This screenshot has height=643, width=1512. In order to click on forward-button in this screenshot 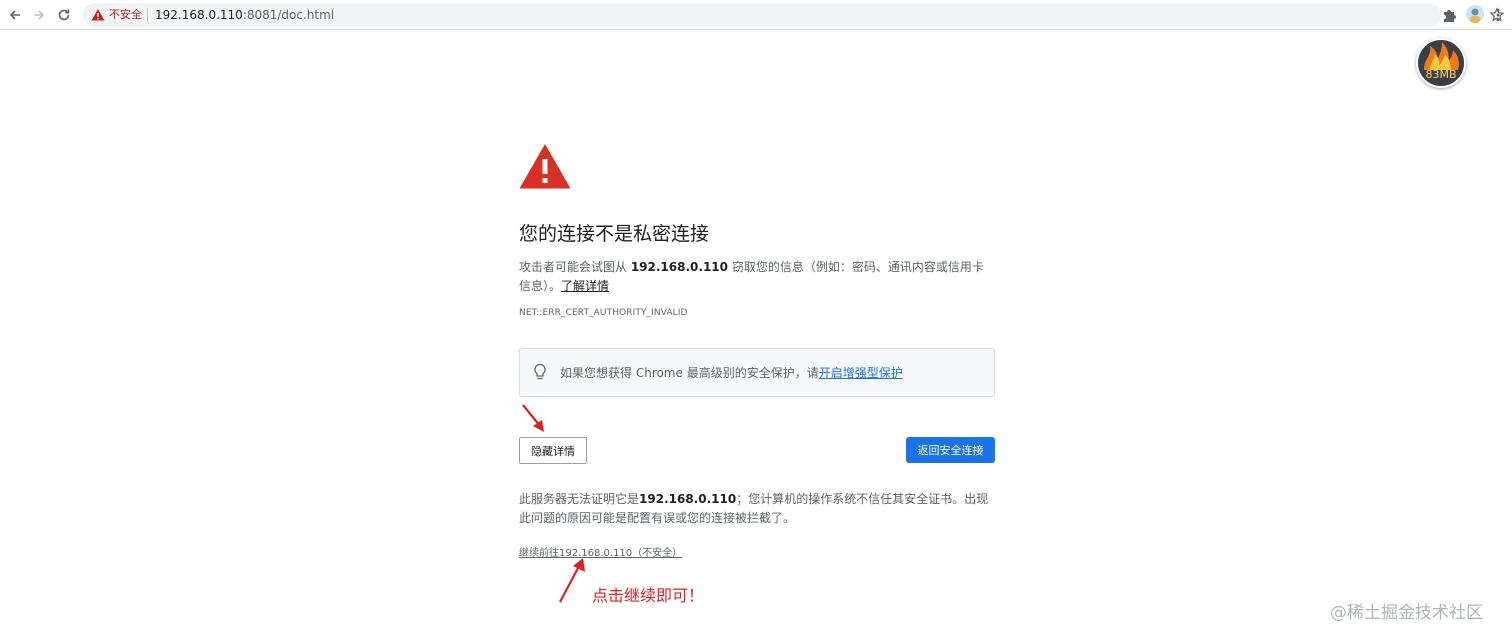, I will do `click(39, 15)`.